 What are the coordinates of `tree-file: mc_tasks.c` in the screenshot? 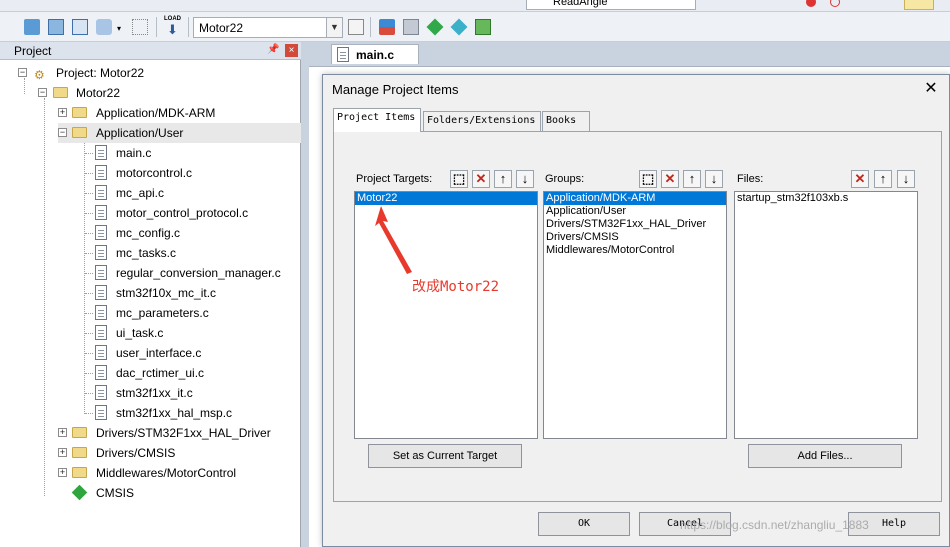 It's located at (193, 253).